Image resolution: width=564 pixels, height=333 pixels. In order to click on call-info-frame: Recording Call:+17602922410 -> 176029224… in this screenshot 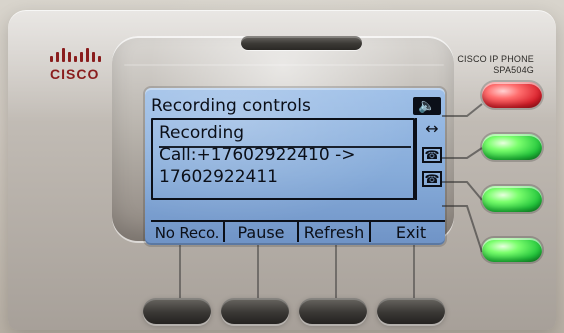, I will do `click(283, 159)`.